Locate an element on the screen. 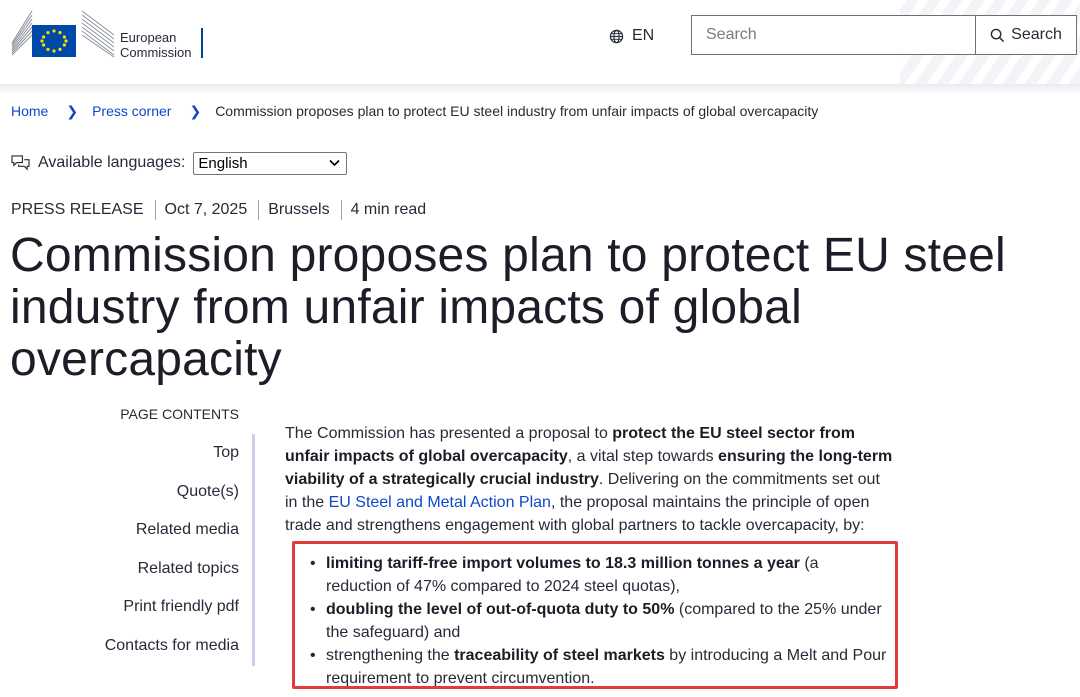 The height and width of the screenshot is (697, 1080). toc-item-quotes: Quote(s) is located at coordinates (208, 492).